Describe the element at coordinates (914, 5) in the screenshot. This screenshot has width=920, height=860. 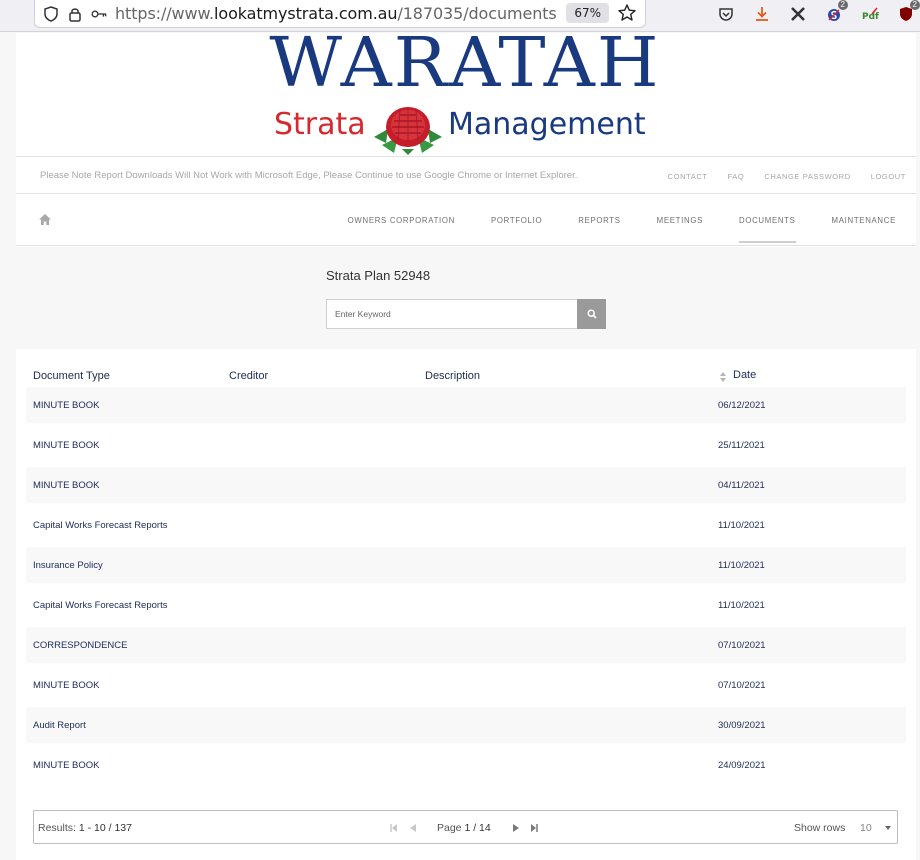
I see `ublock-badge: 2` at that location.